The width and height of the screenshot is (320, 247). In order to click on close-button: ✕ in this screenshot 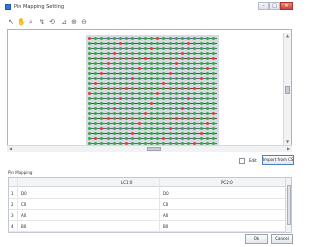, I will do `click(286, 6)`.